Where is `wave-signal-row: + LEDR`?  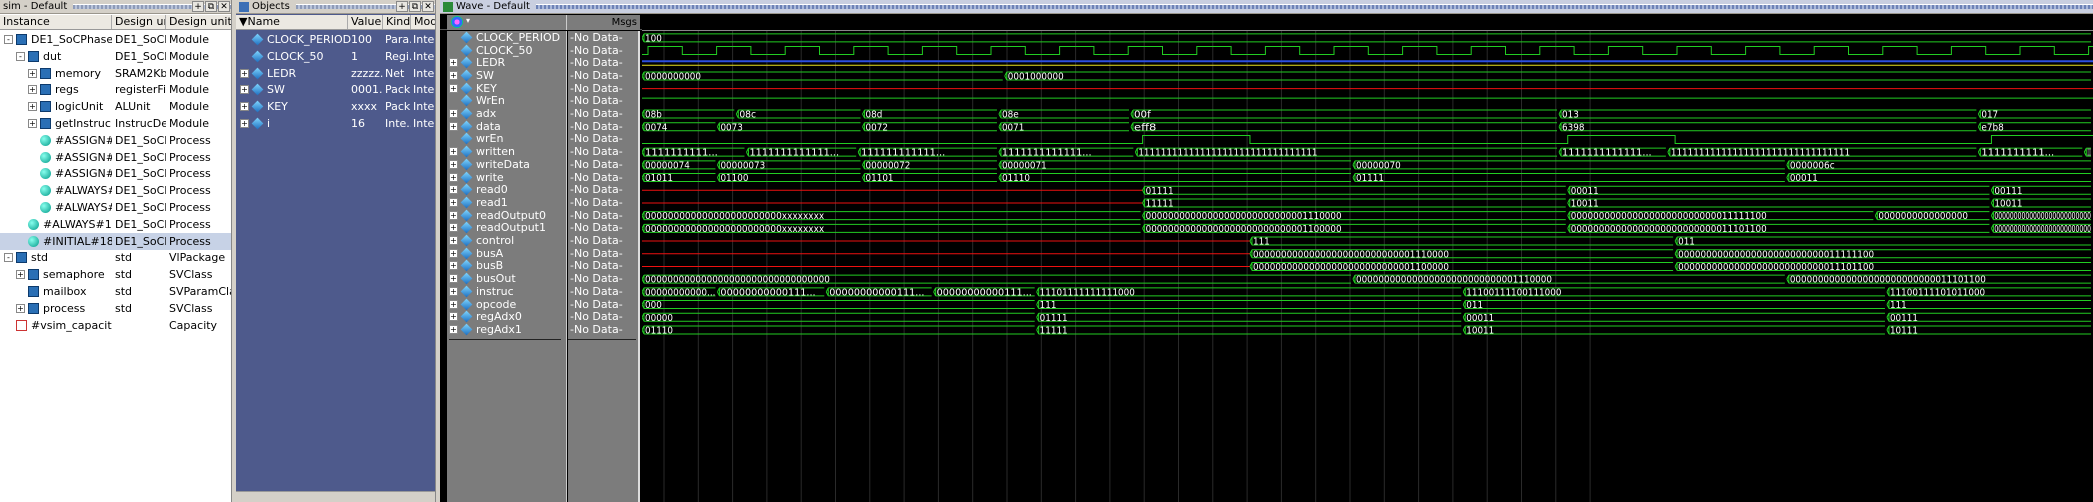
wave-signal-row: + LEDR is located at coordinates (507, 62).